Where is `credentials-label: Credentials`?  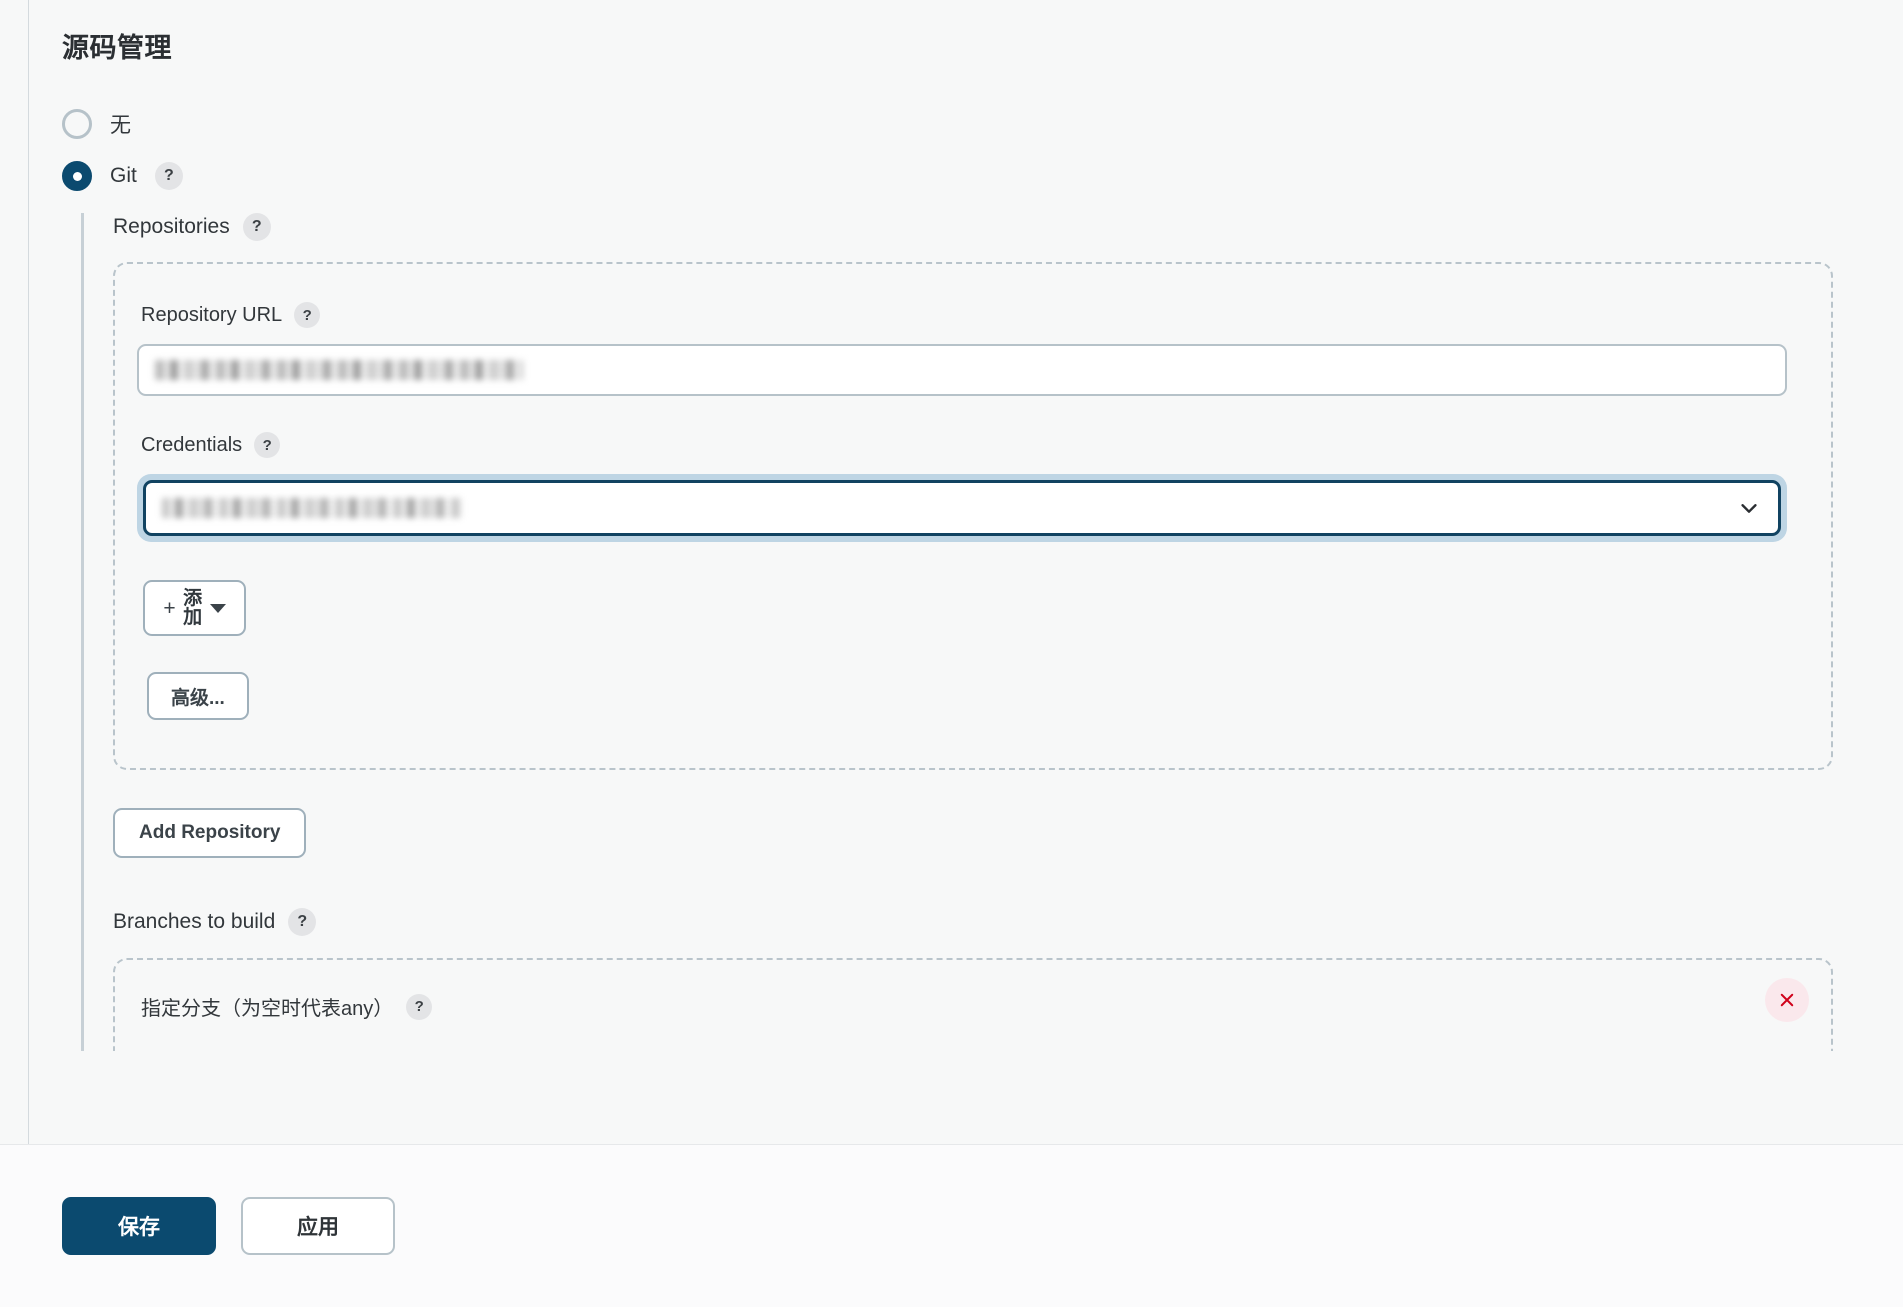
credentials-label: Credentials is located at coordinates (192, 444).